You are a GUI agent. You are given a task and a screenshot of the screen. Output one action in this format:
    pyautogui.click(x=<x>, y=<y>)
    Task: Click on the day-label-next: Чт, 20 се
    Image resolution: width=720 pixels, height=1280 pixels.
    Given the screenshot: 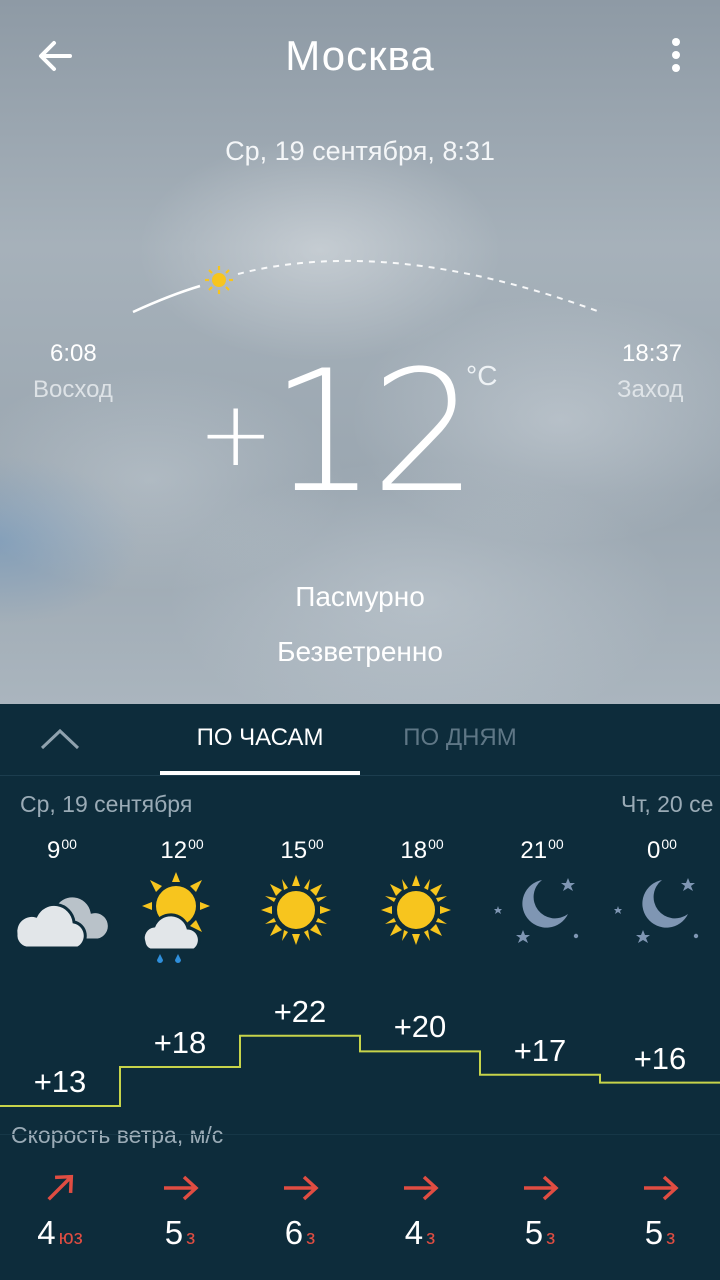 What is the action you would take?
    pyautogui.click(x=667, y=804)
    